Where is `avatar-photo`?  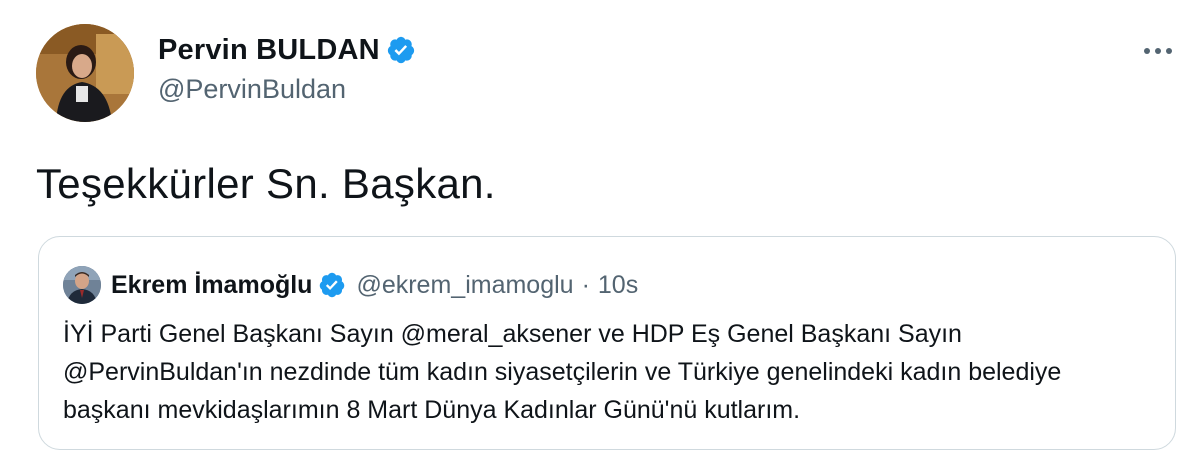
avatar-photo is located at coordinates (85, 73).